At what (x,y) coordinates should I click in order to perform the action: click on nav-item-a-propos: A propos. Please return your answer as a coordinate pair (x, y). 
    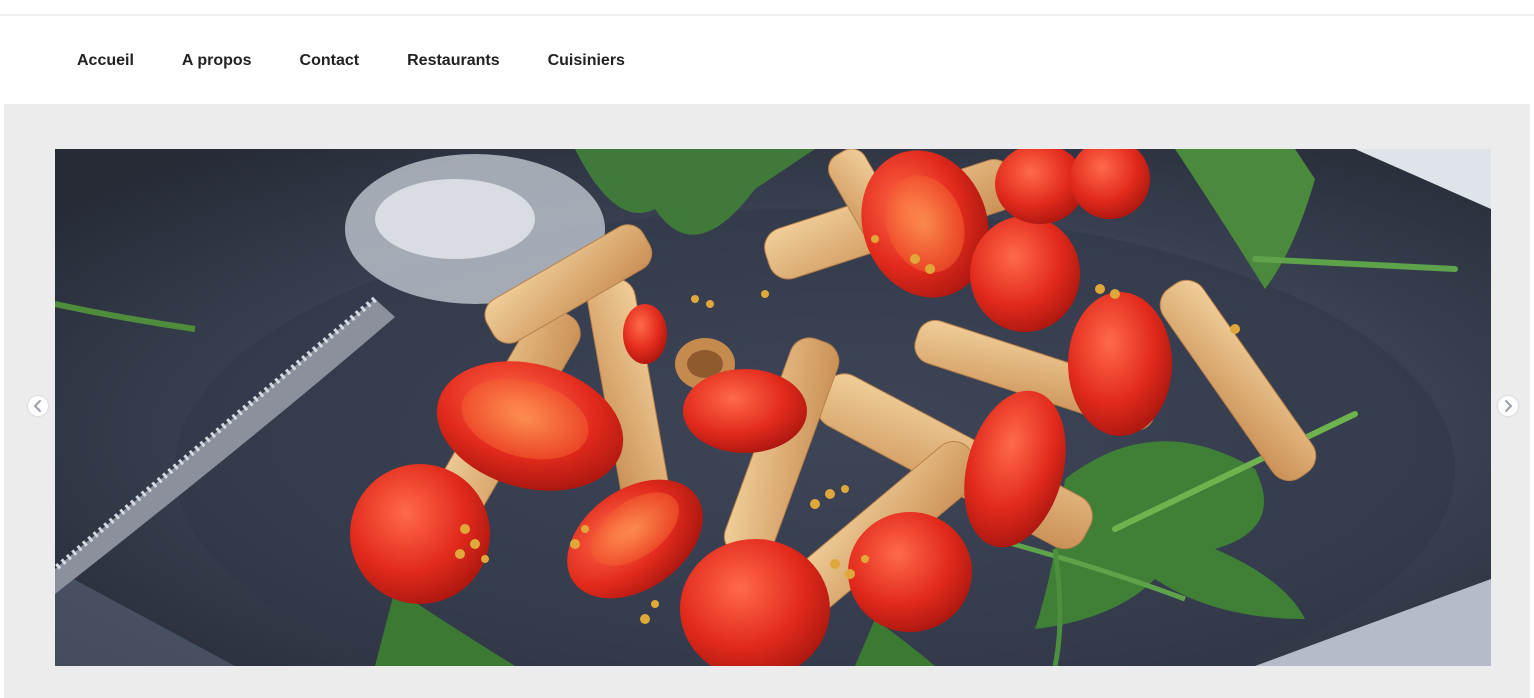
    Looking at the image, I should click on (217, 61).